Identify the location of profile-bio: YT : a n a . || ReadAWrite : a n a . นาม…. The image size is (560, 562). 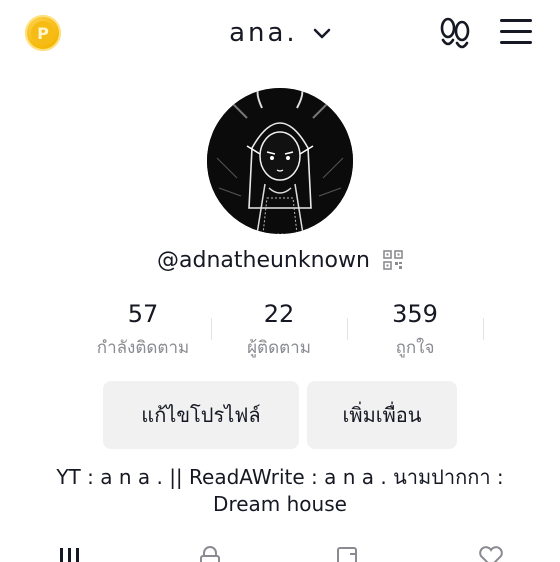
(280, 491).